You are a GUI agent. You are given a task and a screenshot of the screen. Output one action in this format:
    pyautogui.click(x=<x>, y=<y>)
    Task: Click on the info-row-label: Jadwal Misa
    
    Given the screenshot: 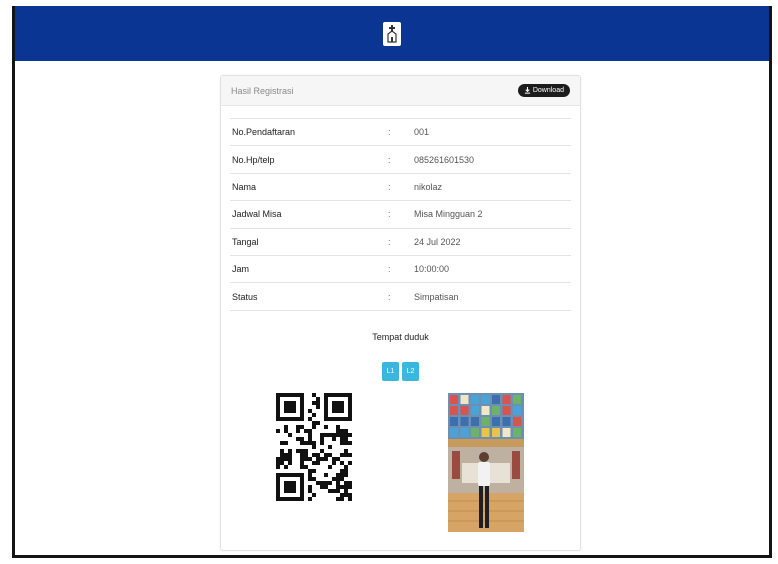 What is the action you would take?
    pyautogui.click(x=257, y=214)
    